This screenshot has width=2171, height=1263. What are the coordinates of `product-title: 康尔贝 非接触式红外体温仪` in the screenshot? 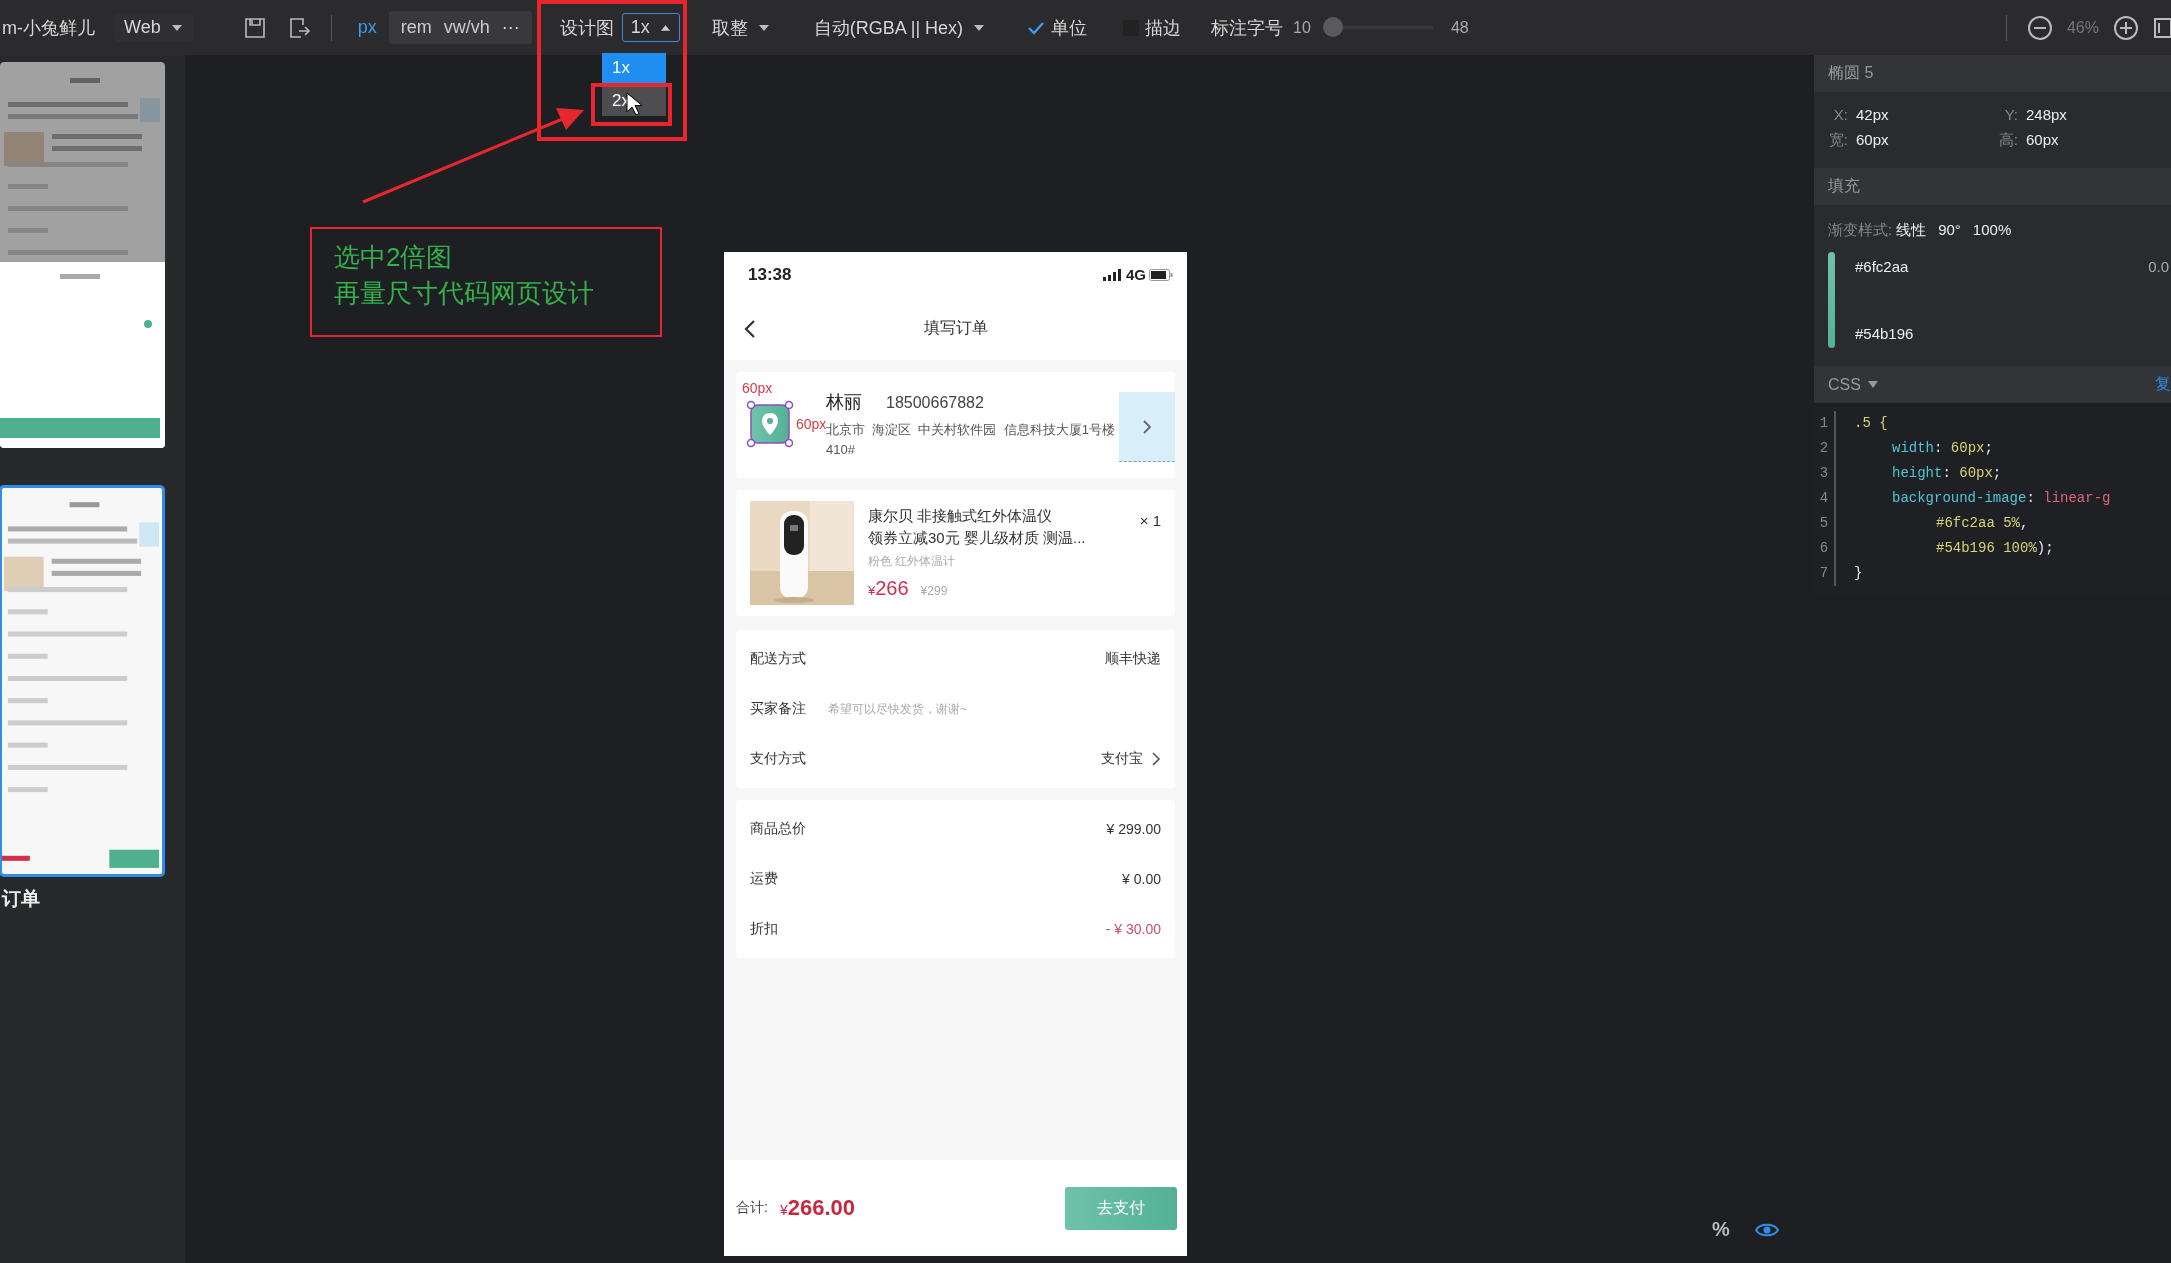 It's located at (961, 516).